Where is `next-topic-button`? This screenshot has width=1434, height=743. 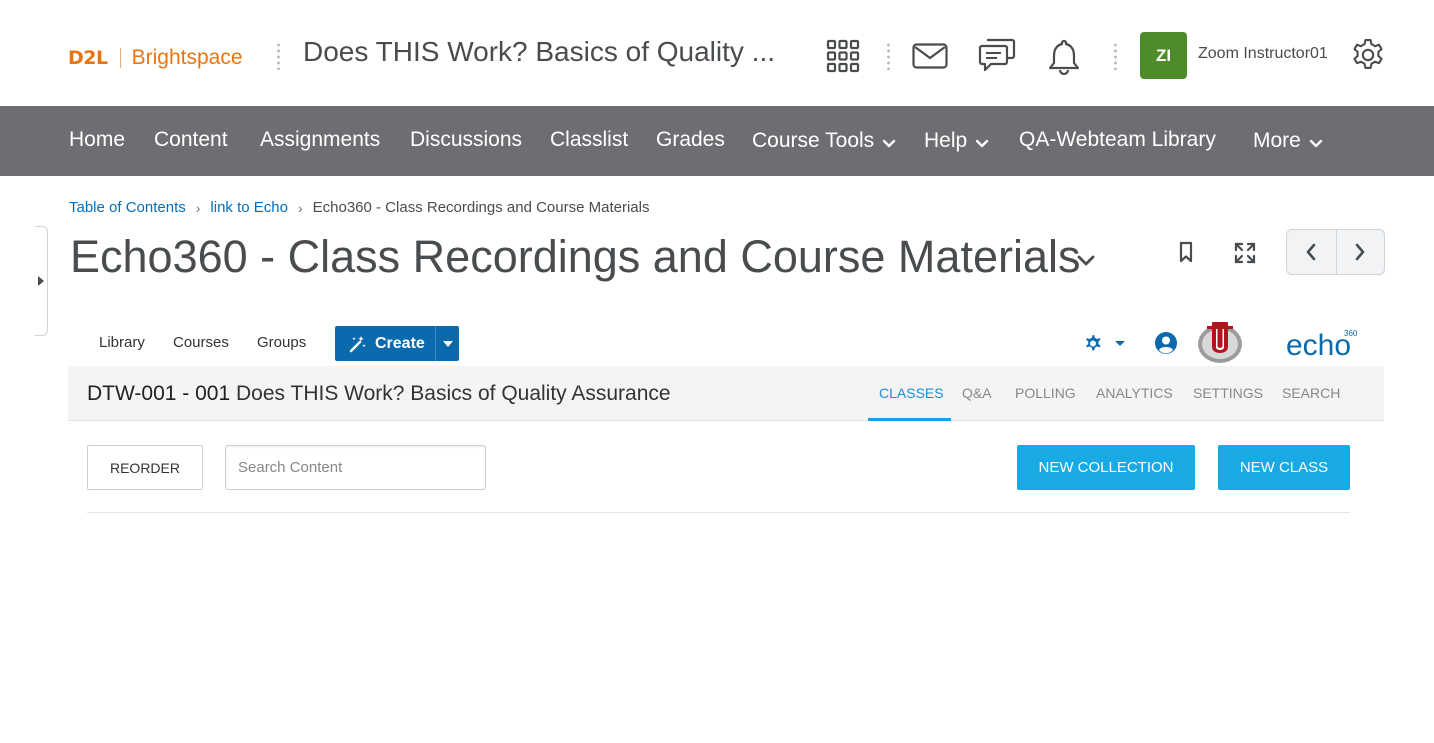
next-topic-button is located at coordinates (1360, 252).